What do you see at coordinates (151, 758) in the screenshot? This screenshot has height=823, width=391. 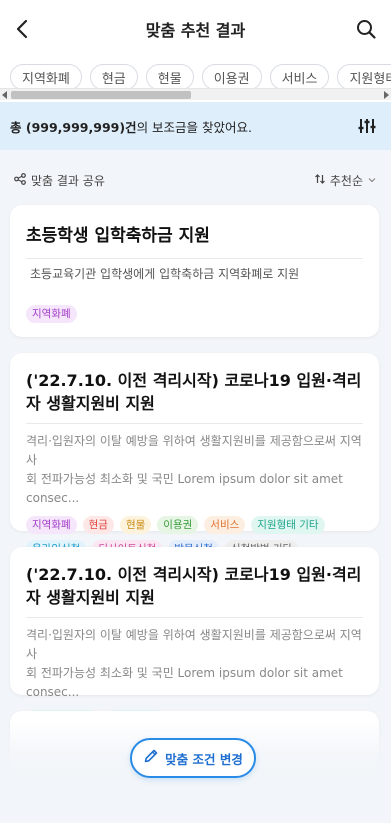 I see `pencil-icon` at bounding box center [151, 758].